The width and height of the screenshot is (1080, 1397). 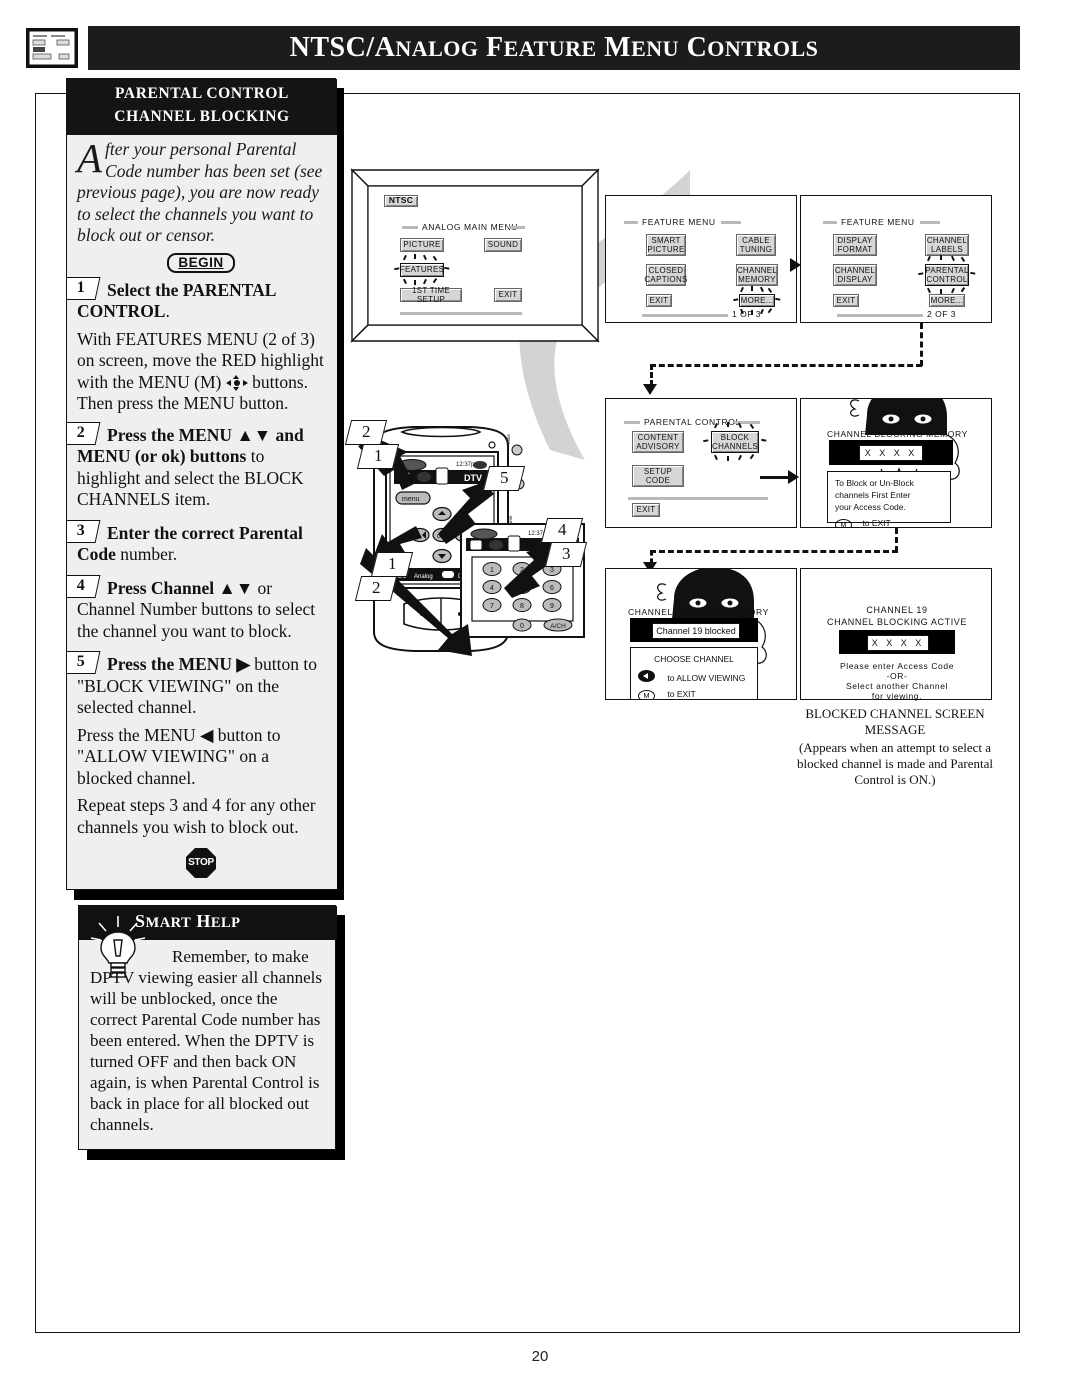 What do you see at coordinates (646, 510) in the screenshot?
I see `pc-btn-exit: EXIT` at bounding box center [646, 510].